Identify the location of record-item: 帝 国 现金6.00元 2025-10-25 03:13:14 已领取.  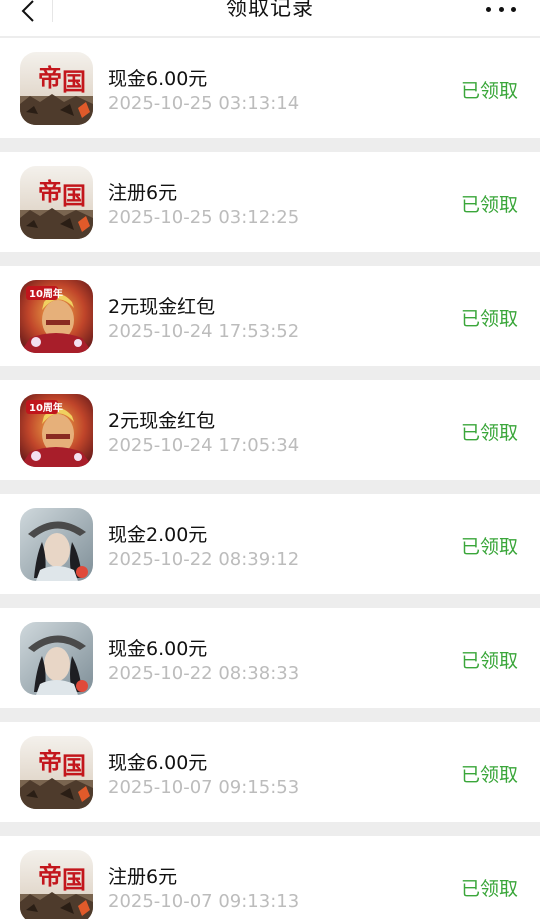
(270, 88).